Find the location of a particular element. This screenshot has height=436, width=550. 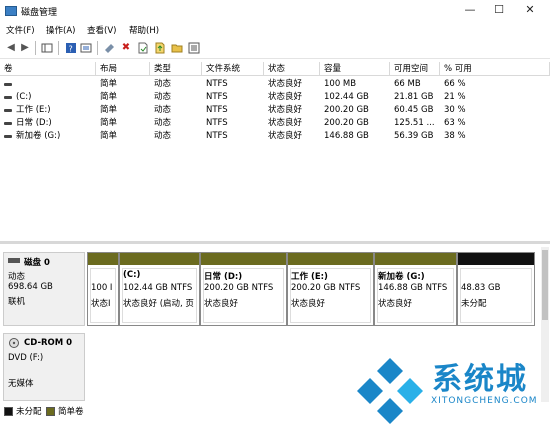

export-icon is located at coordinates (160, 48).